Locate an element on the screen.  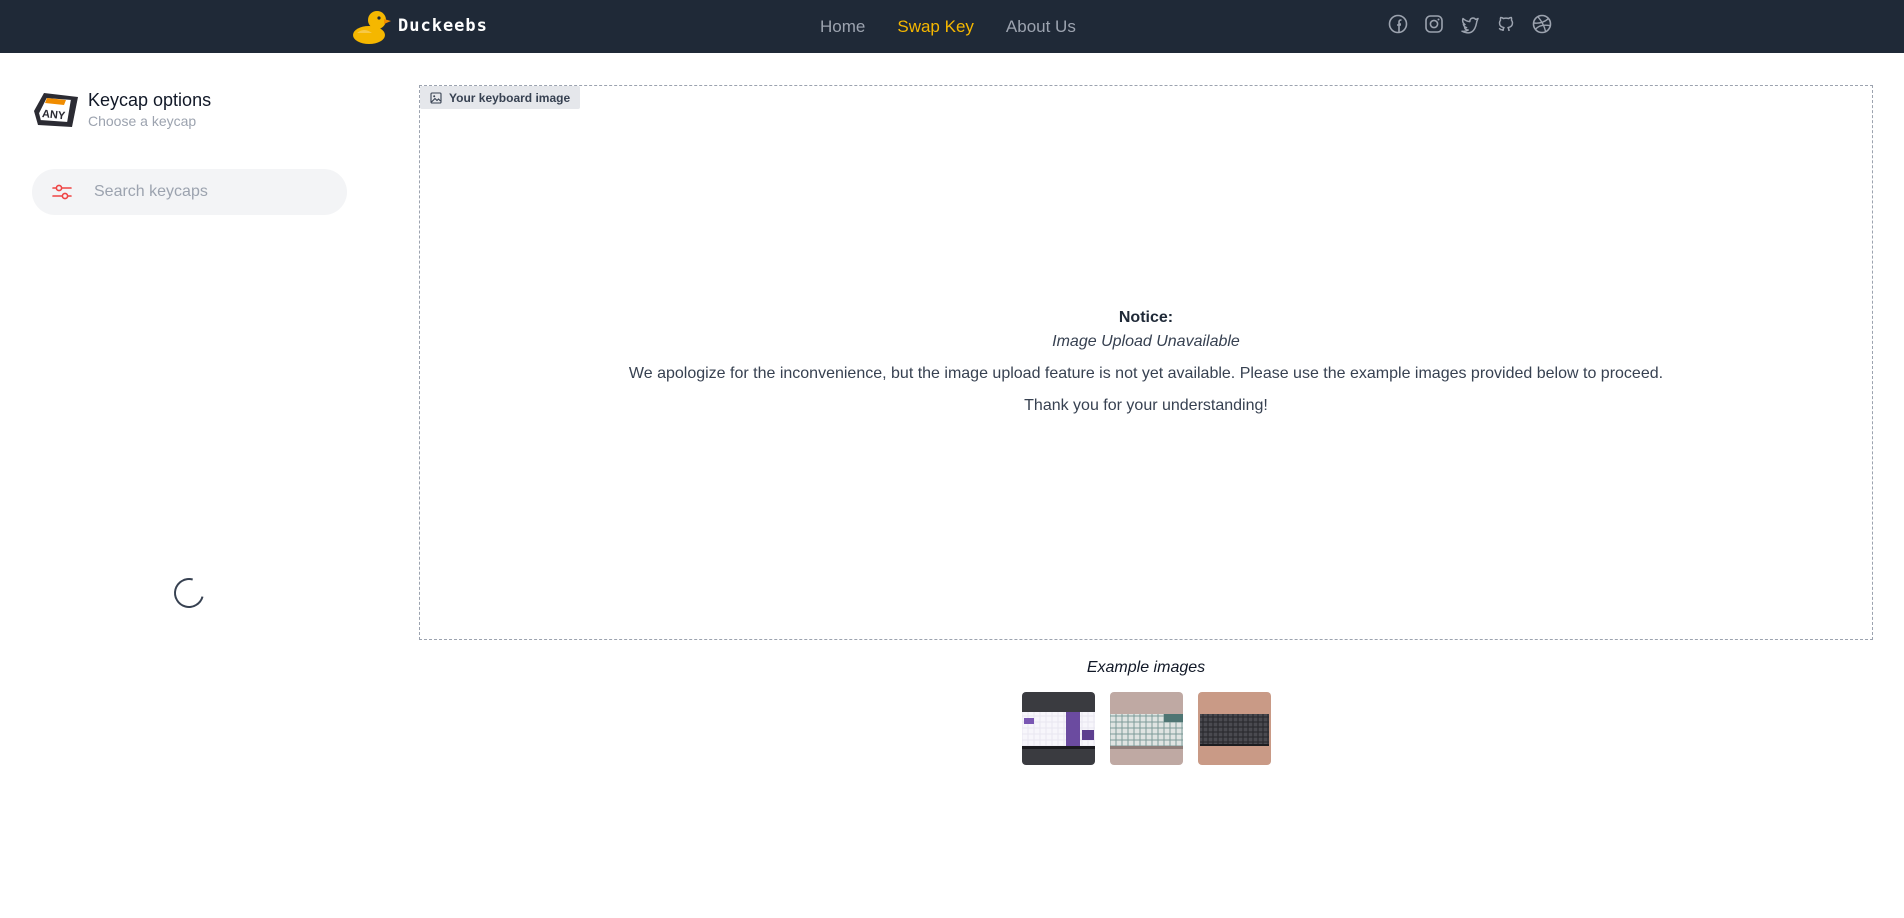
nav-home-link: Home is located at coordinates (842, 27).